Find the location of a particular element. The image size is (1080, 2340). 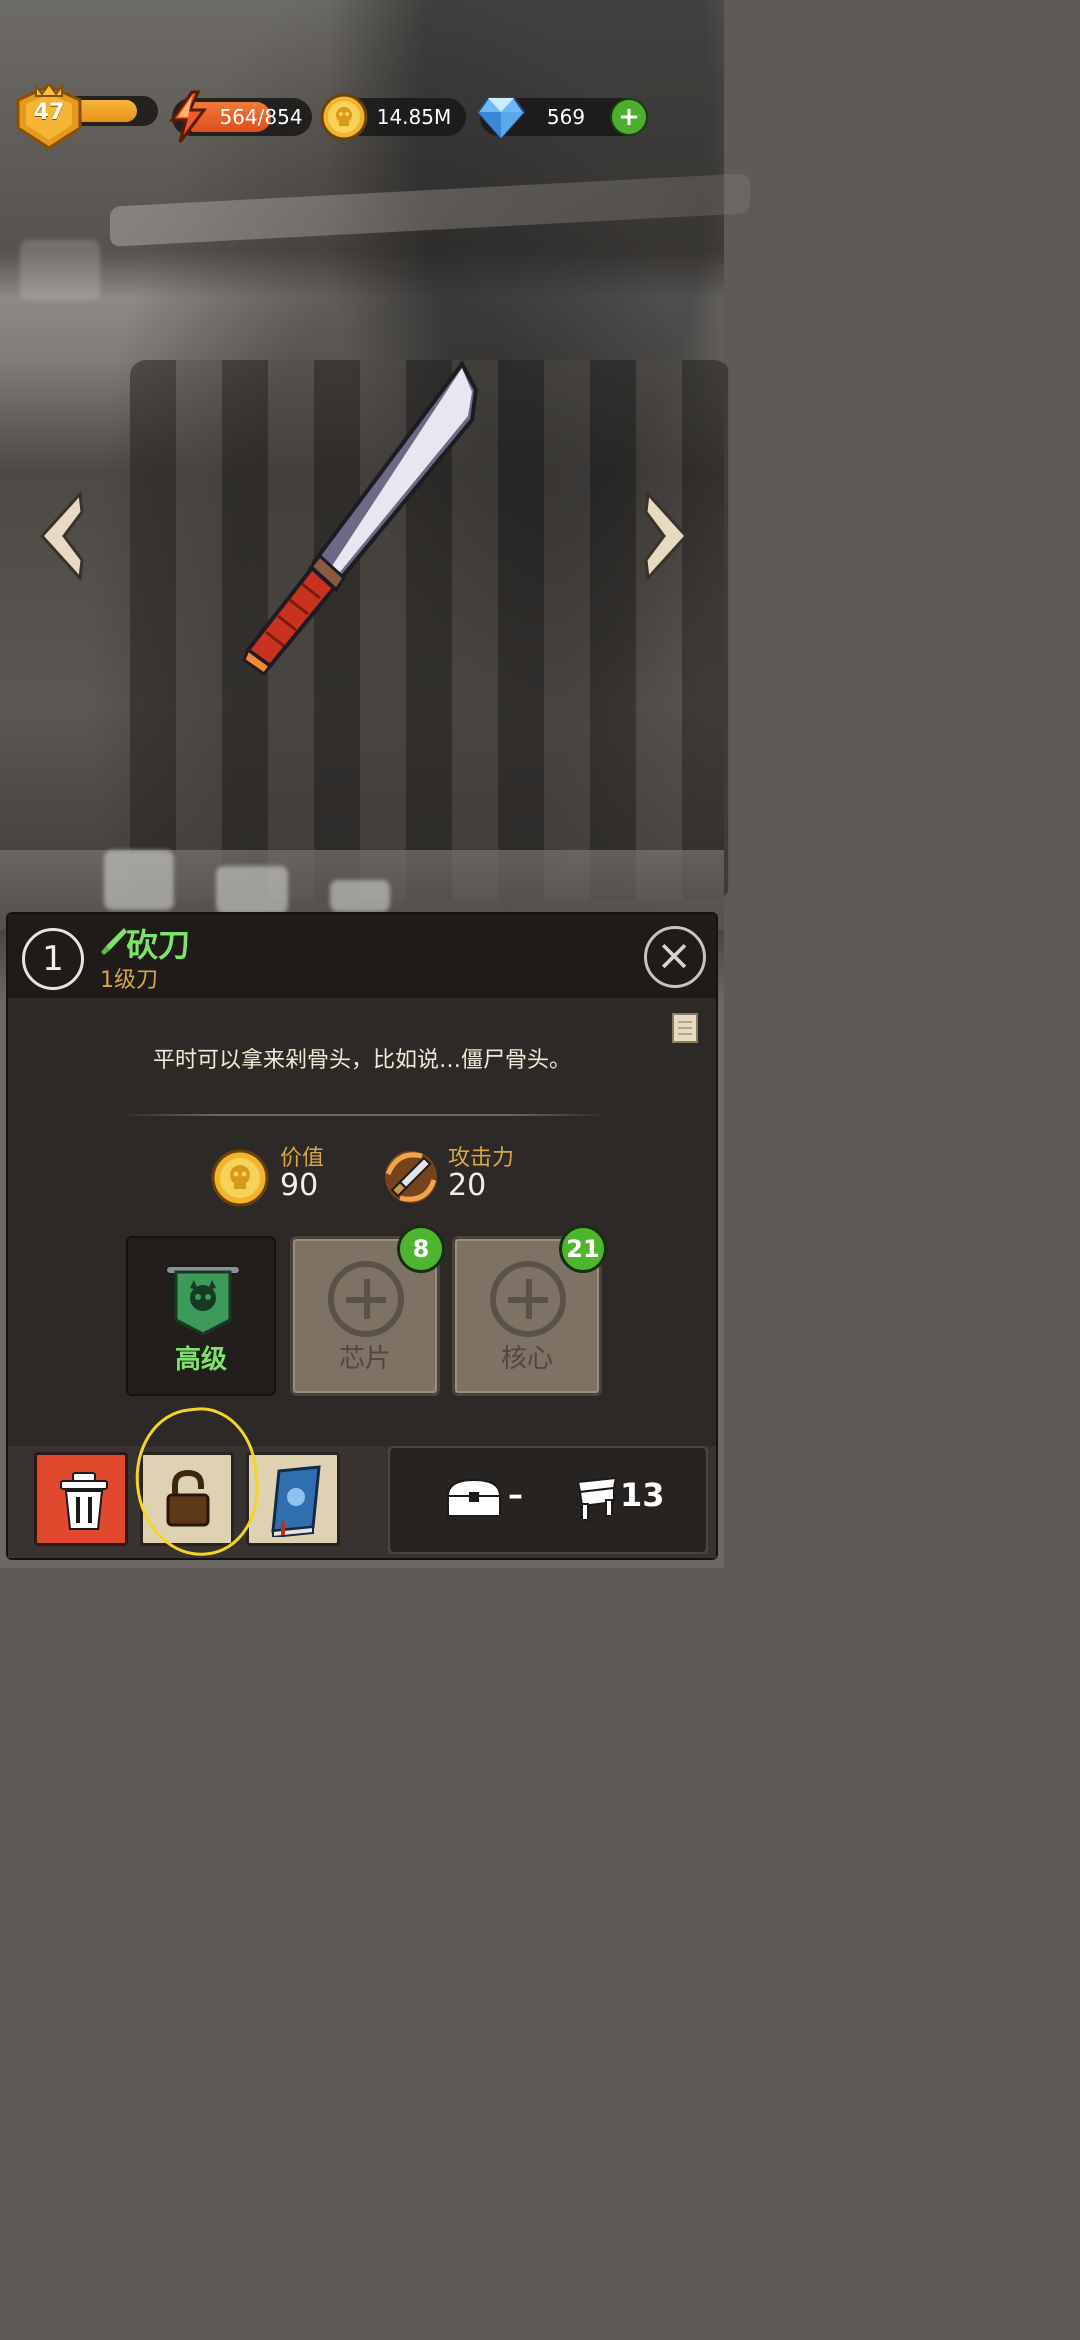

machete-icon is located at coordinates (360, 518).